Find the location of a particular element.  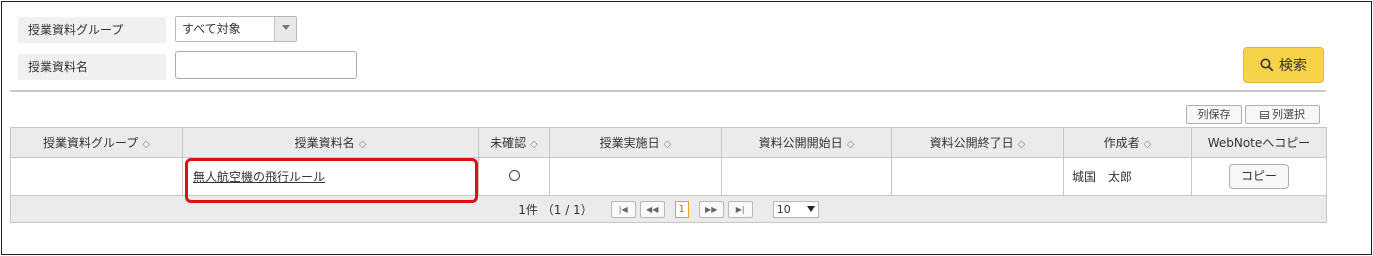

columns-icon is located at coordinates (1264, 114).